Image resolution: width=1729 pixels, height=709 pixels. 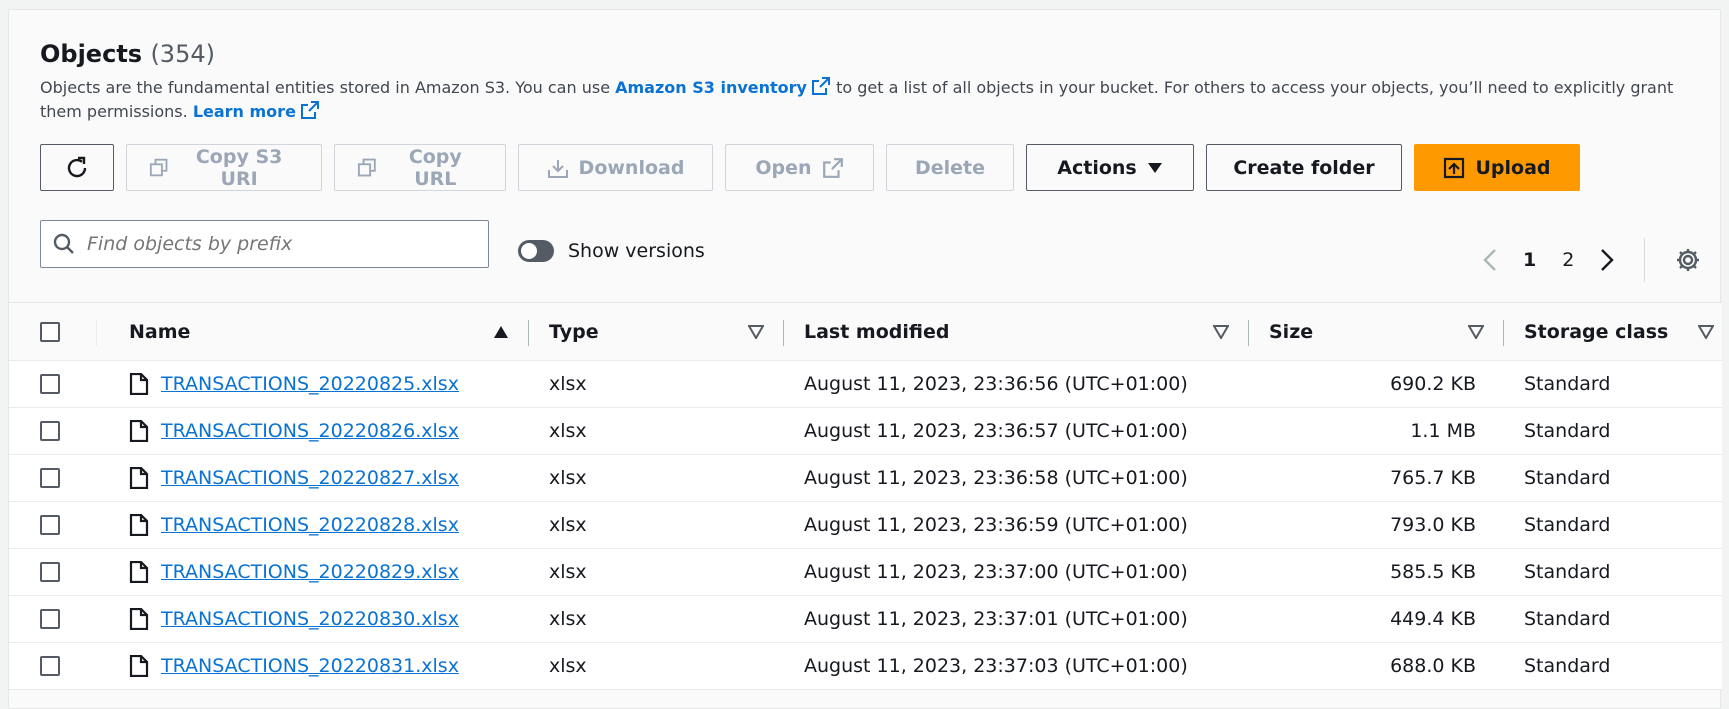 I want to click on copy-s3-uri-button: Copy S3 URI, so click(x=224, y=167).